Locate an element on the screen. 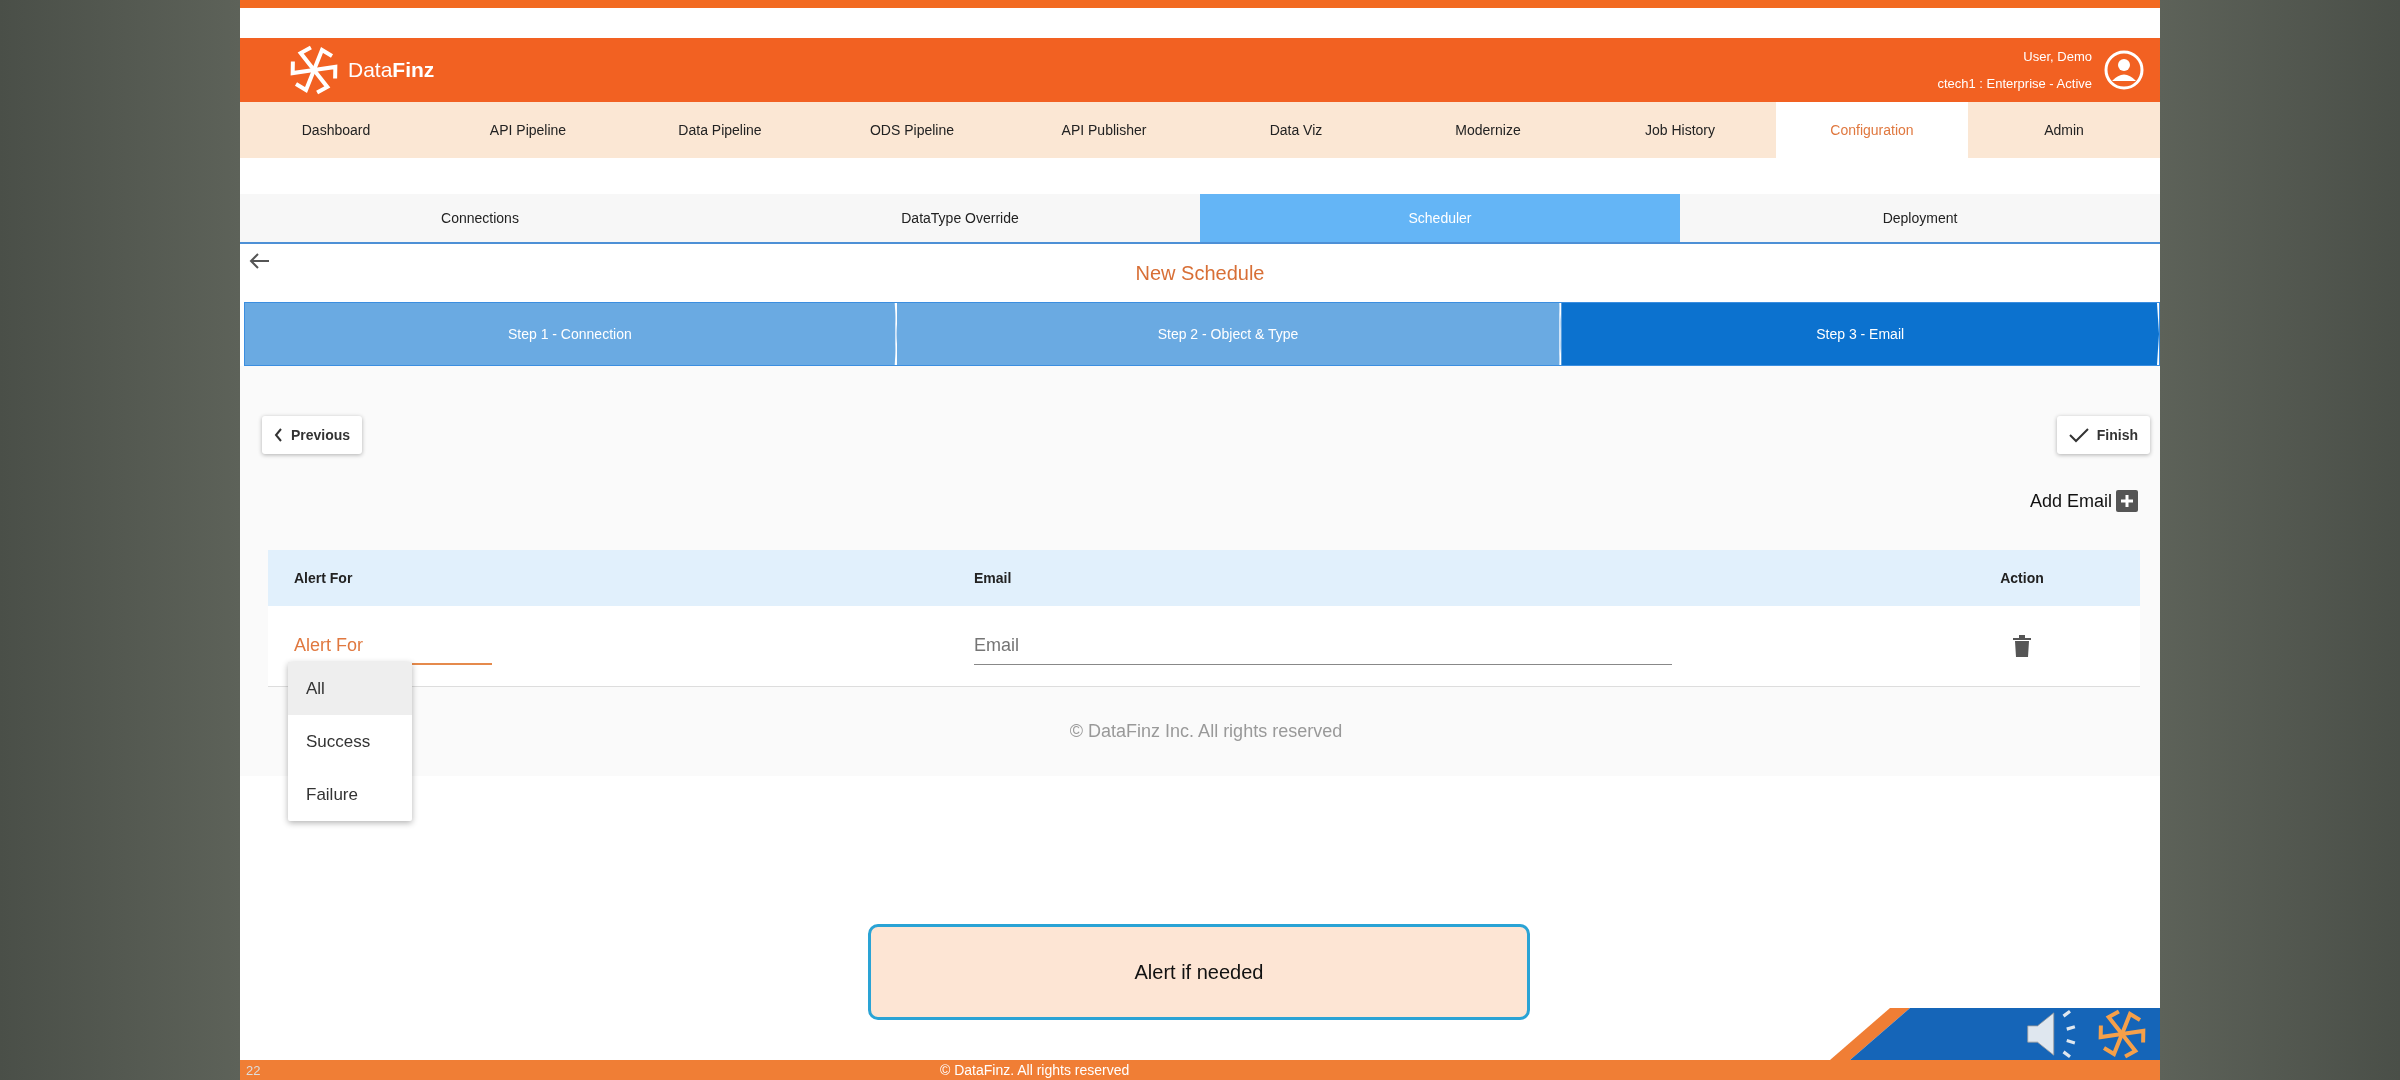  footer-text: © DataFinz Inc. All rights reserved is located at coordinates (1206, 731).